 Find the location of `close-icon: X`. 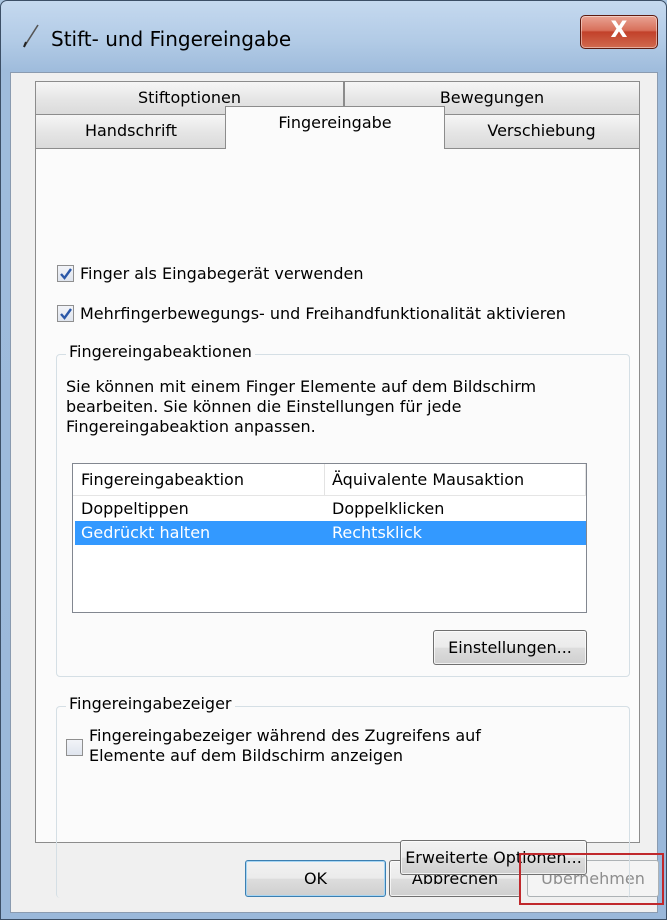

close-icon: X is located at coordinates (619, 30).